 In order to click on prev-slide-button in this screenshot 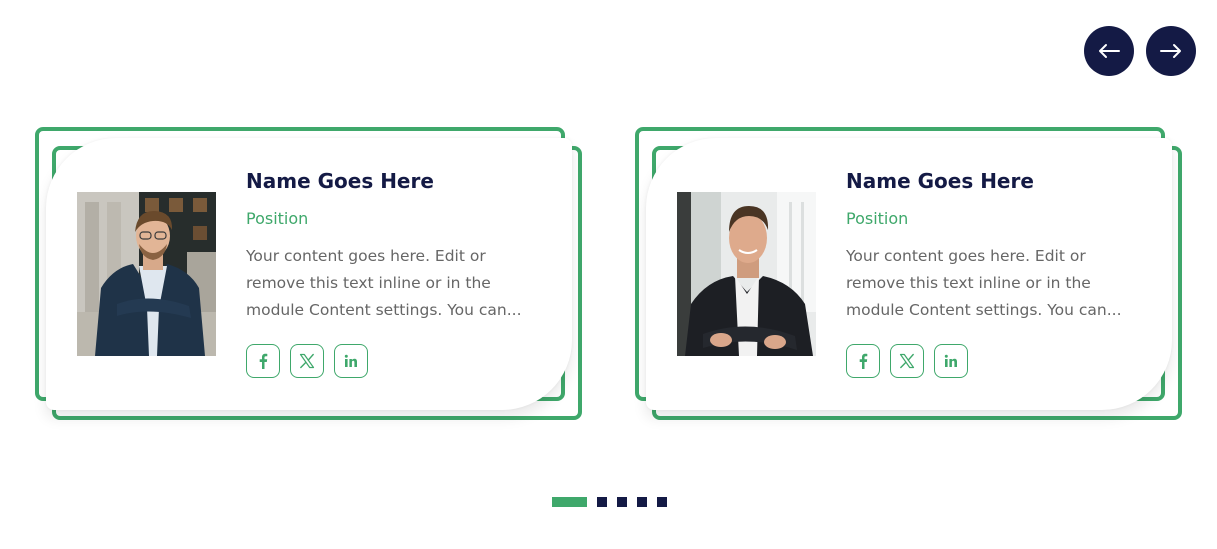, I will do `click(1109, 51)`.